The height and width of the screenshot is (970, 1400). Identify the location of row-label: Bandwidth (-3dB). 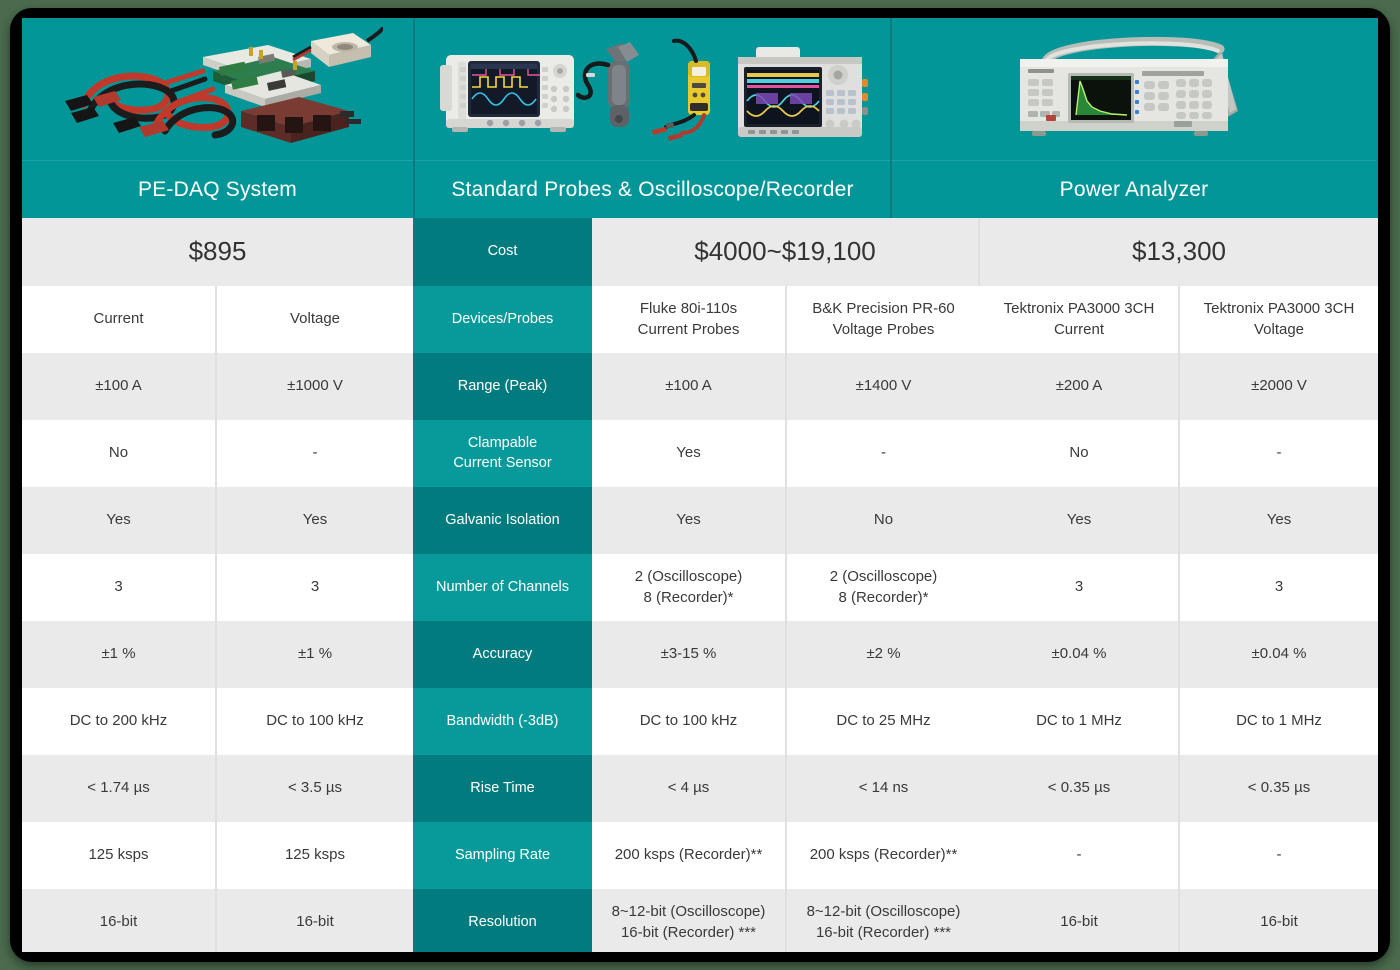
(502, 721).